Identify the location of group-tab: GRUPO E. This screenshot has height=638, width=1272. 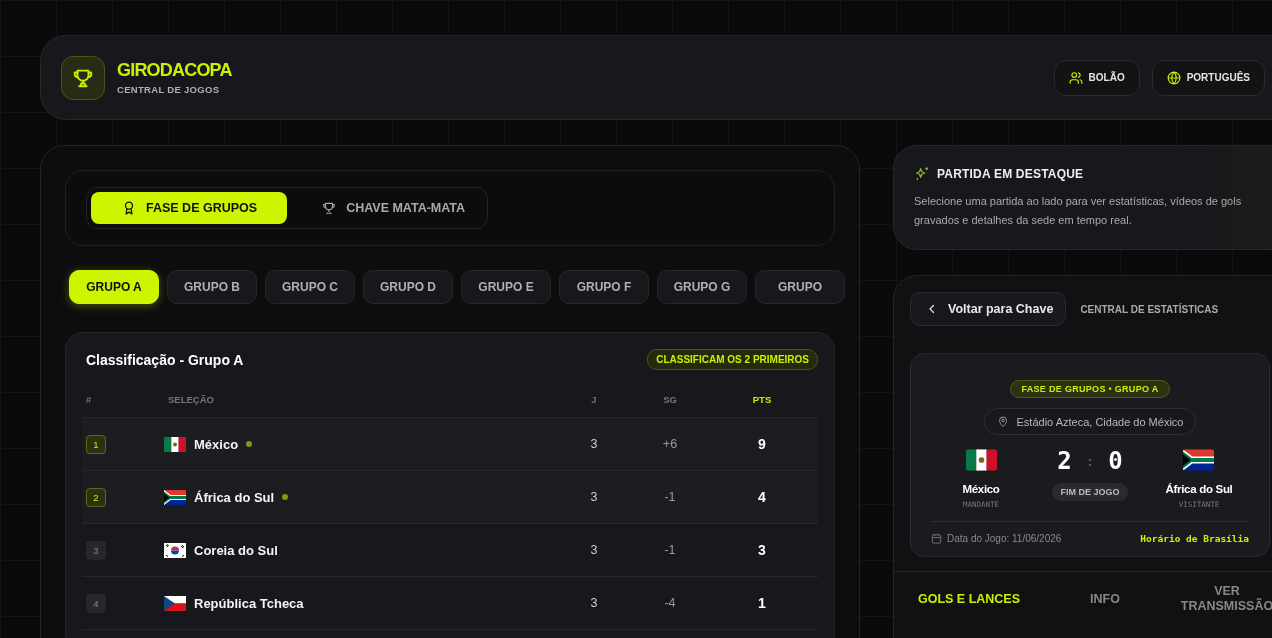
(506, 287).